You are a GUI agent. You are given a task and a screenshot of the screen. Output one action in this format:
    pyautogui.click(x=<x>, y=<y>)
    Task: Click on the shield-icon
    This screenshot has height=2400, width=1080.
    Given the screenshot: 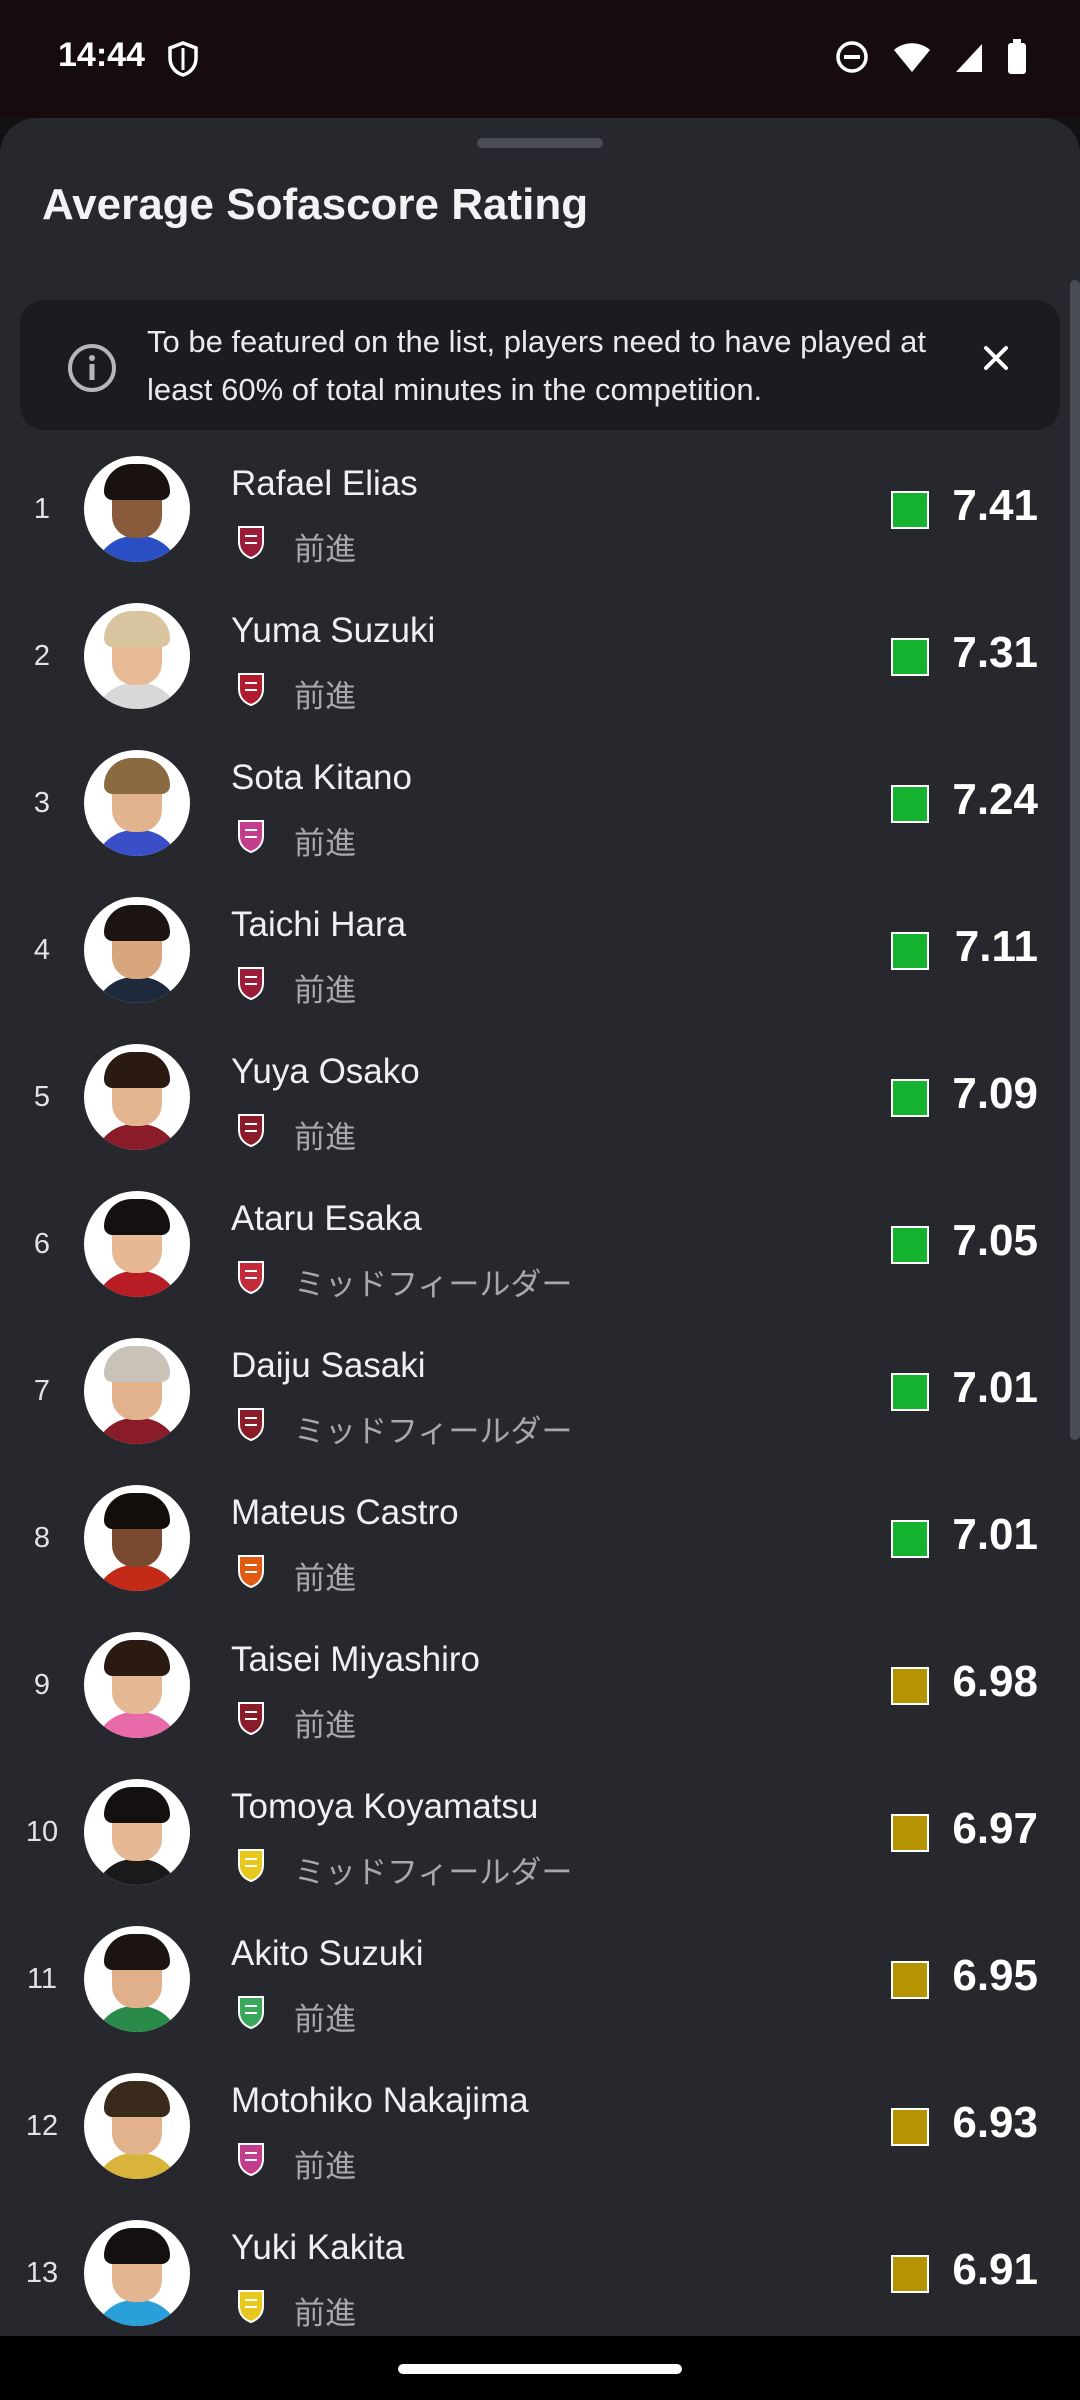 What is the action you would take?
    pyautogui.click(x=183, y=61)
    